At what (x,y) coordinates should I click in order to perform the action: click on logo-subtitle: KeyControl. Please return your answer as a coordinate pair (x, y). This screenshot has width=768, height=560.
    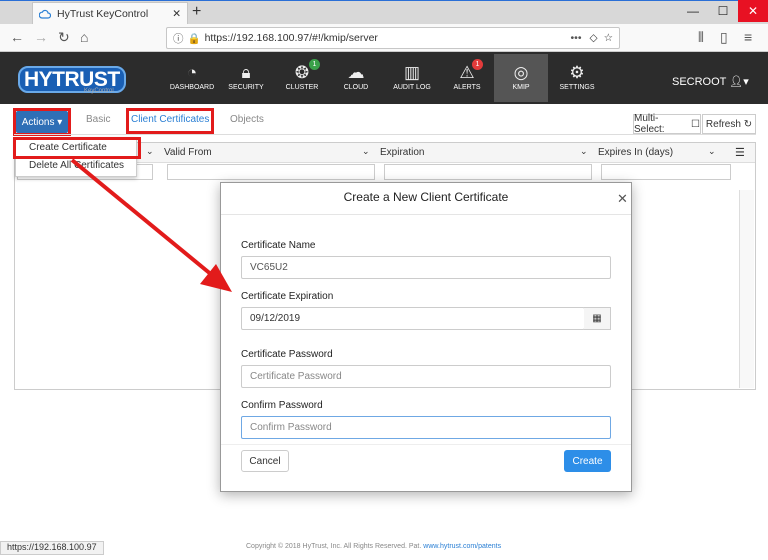
    Looking at the image, I should click on (99, 91).